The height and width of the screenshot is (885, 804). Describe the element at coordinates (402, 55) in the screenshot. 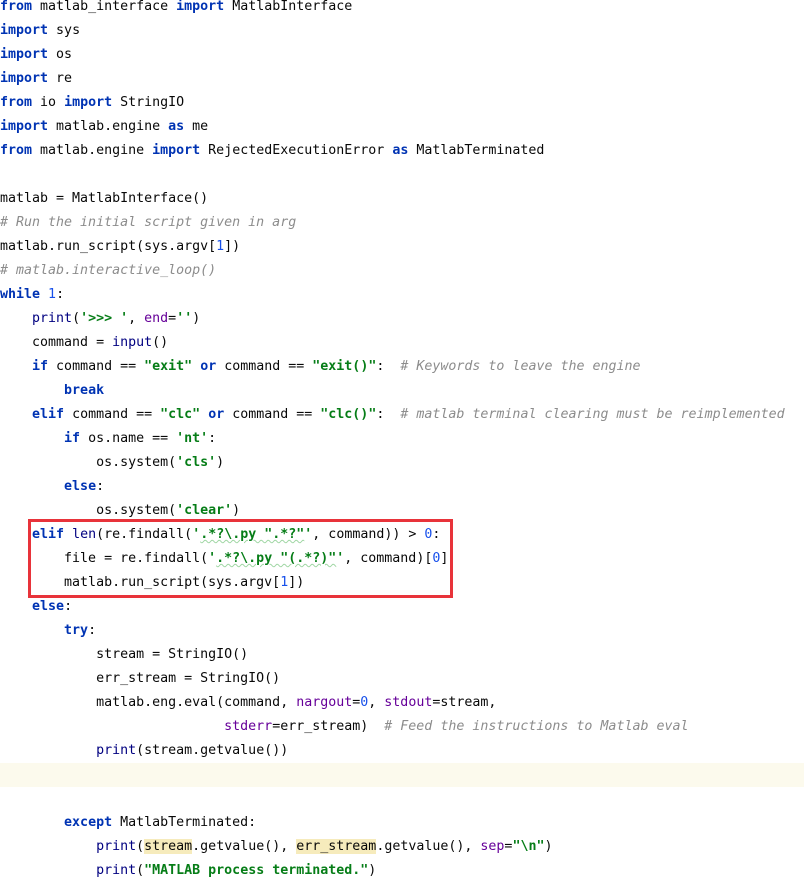

I see `code-line: import os` at that location.